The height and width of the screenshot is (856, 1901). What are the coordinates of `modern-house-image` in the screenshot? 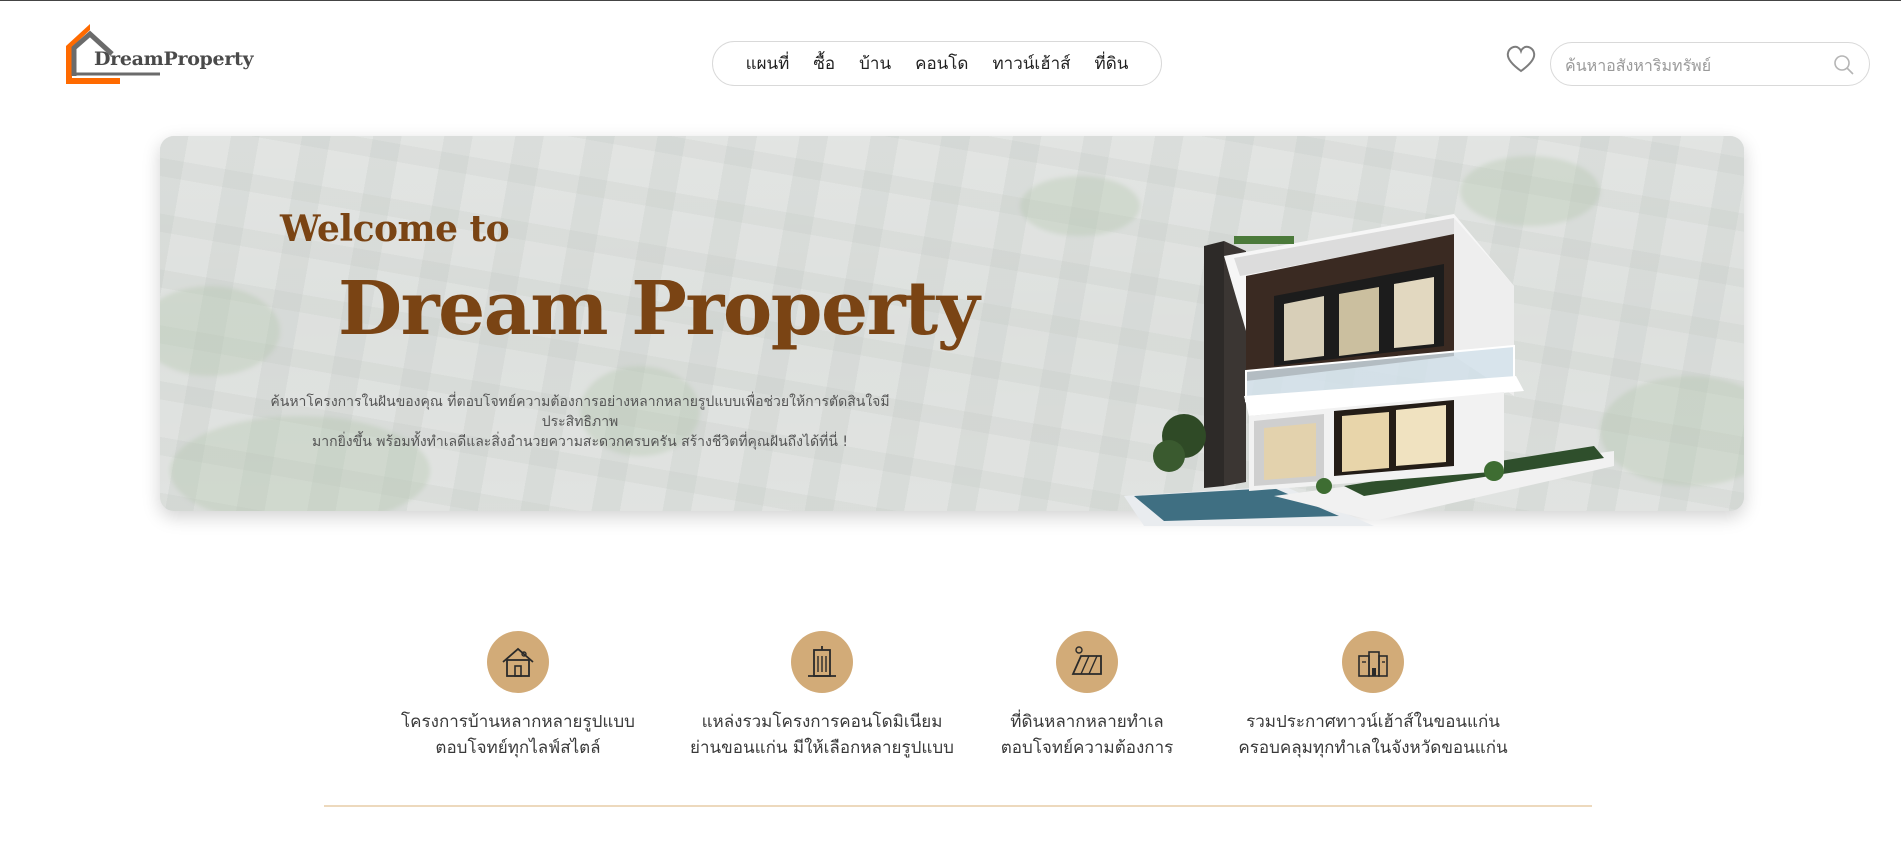 It's located at (1369, 370).